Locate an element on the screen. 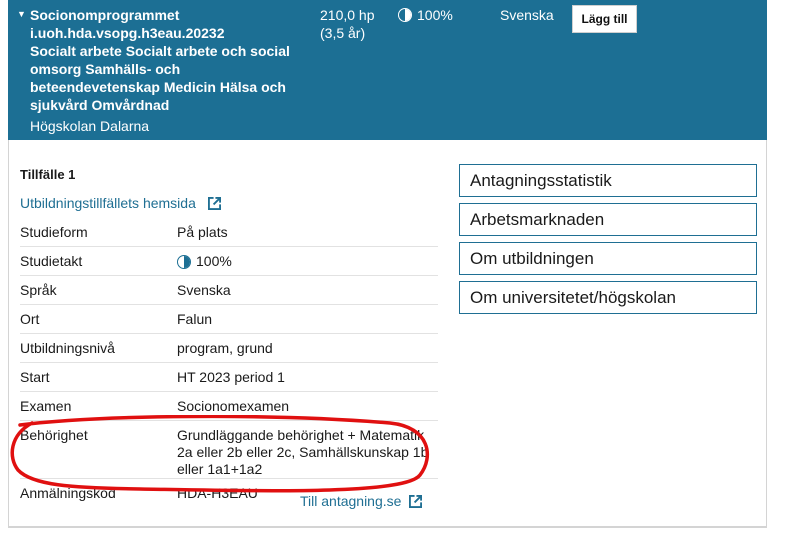  program-code: i.uoh.hda.vsopg.h3eau.20232 is located at coordinates (127, 33).